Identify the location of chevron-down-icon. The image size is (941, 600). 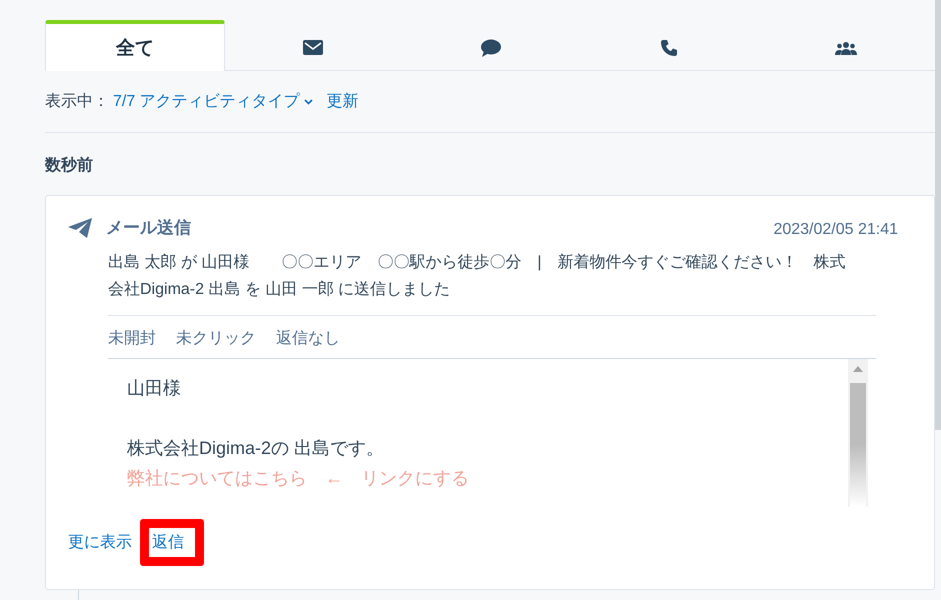
(308, 101).